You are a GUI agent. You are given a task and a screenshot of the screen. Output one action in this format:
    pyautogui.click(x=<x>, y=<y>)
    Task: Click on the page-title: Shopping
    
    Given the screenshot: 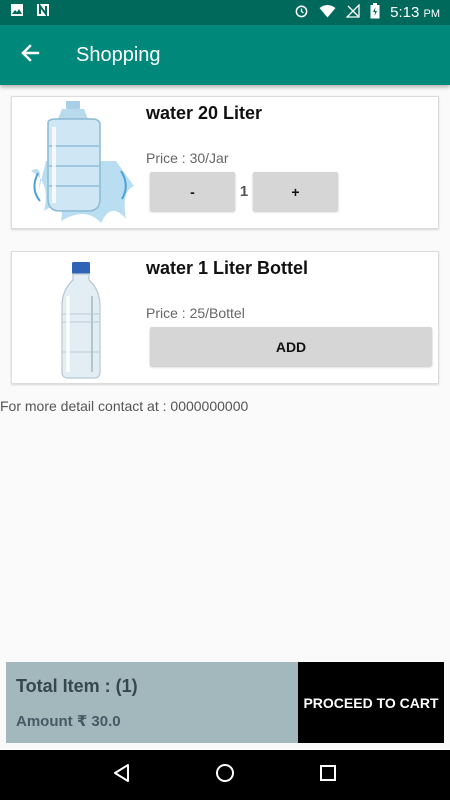 What is the action you would take?
    pyautogui.click(x=118, y=54)
    